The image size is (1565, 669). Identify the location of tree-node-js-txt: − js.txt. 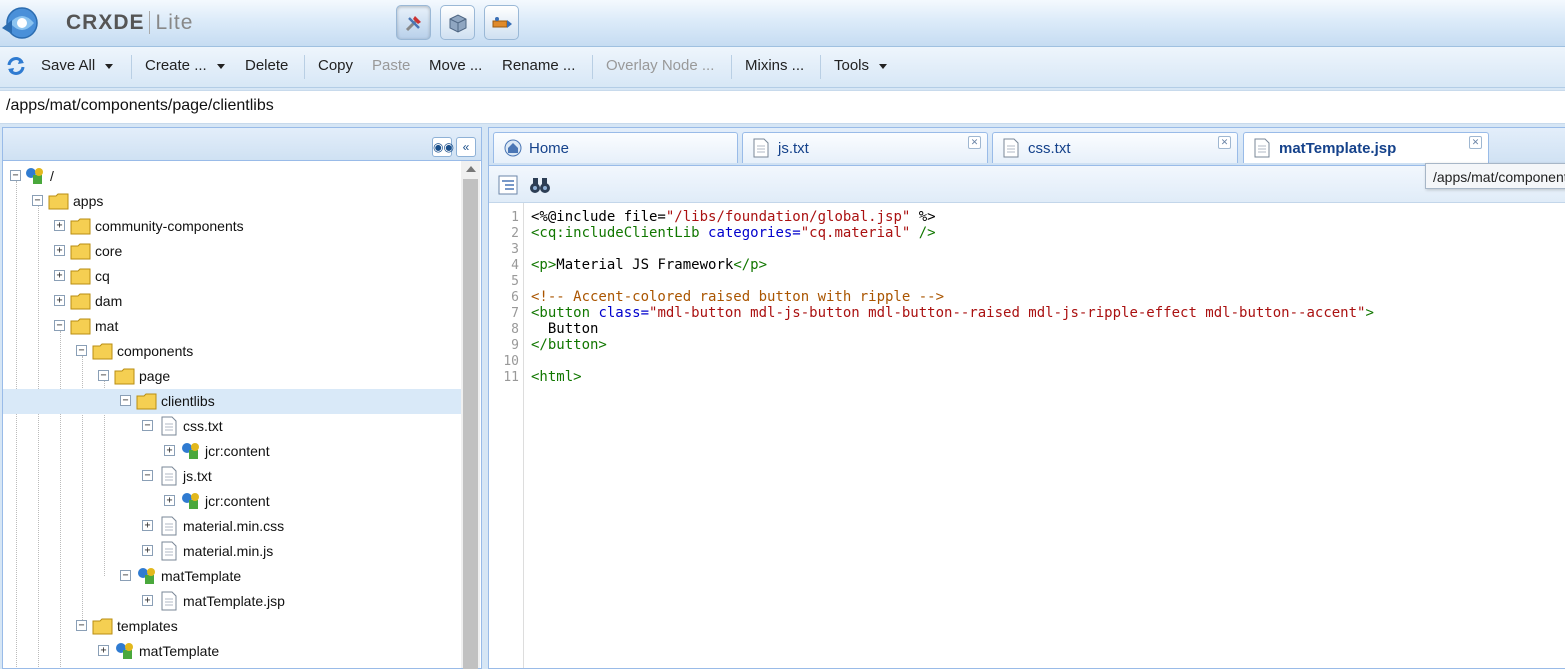
(232, 476).